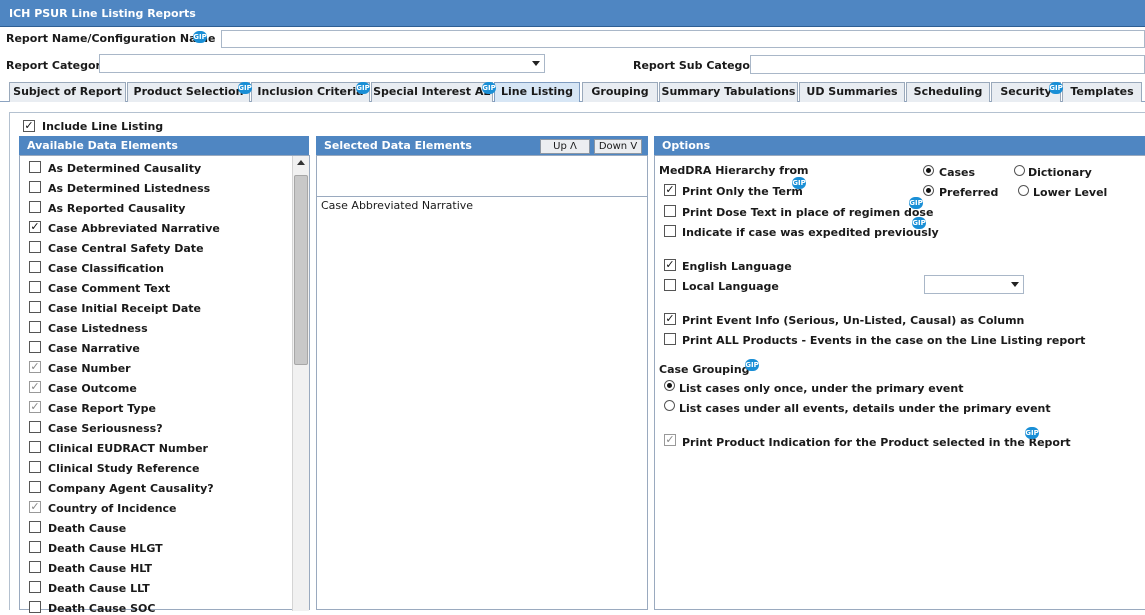 This screenshot has width=1145, height=615. Describe the element at coordinates (126, 248) in the screenshot. I see `available-element-label: Case Central Safety Date` at that location.